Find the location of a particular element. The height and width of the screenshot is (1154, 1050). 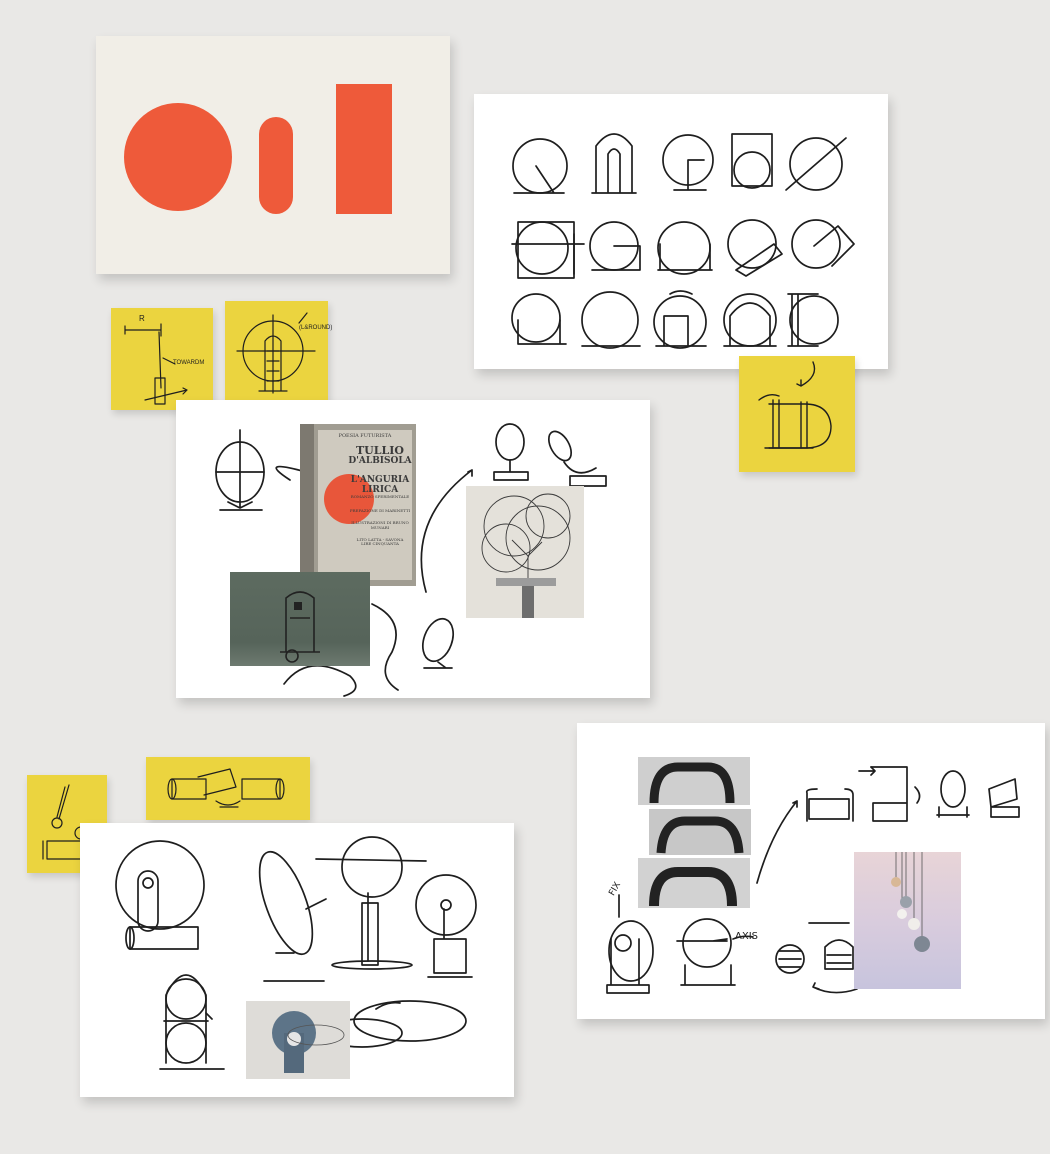

sketch-cylinders is located at coordinates (226, 788).